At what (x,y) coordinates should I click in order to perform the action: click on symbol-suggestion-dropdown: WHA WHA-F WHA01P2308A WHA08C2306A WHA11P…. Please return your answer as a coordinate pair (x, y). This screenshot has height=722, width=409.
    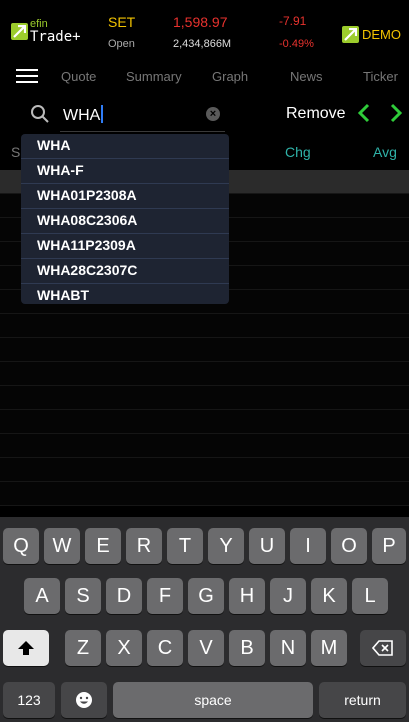
    Looking at the image, I should click on (125, 219).